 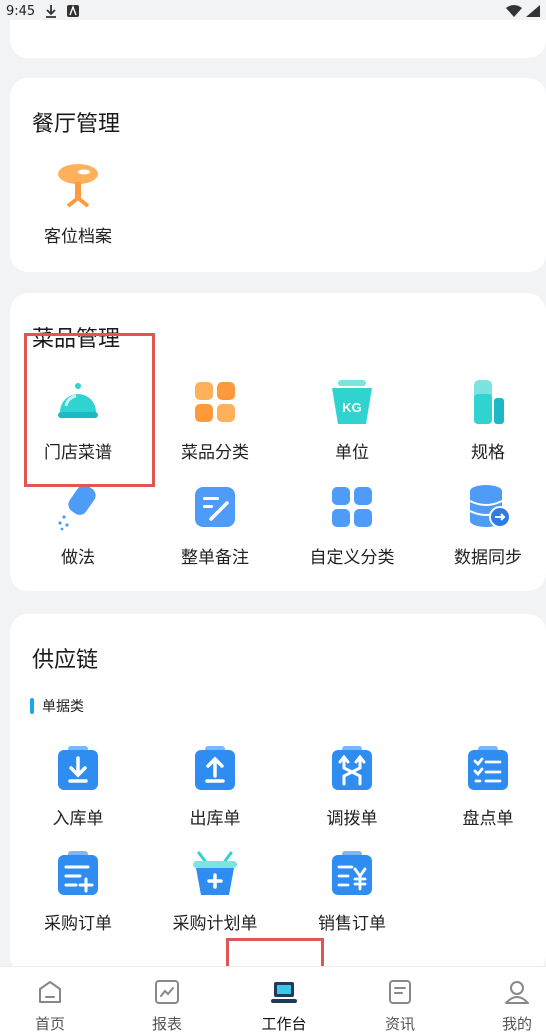 I want to click on grid-item-label: 采购计划单, so click(x=215, y=924).